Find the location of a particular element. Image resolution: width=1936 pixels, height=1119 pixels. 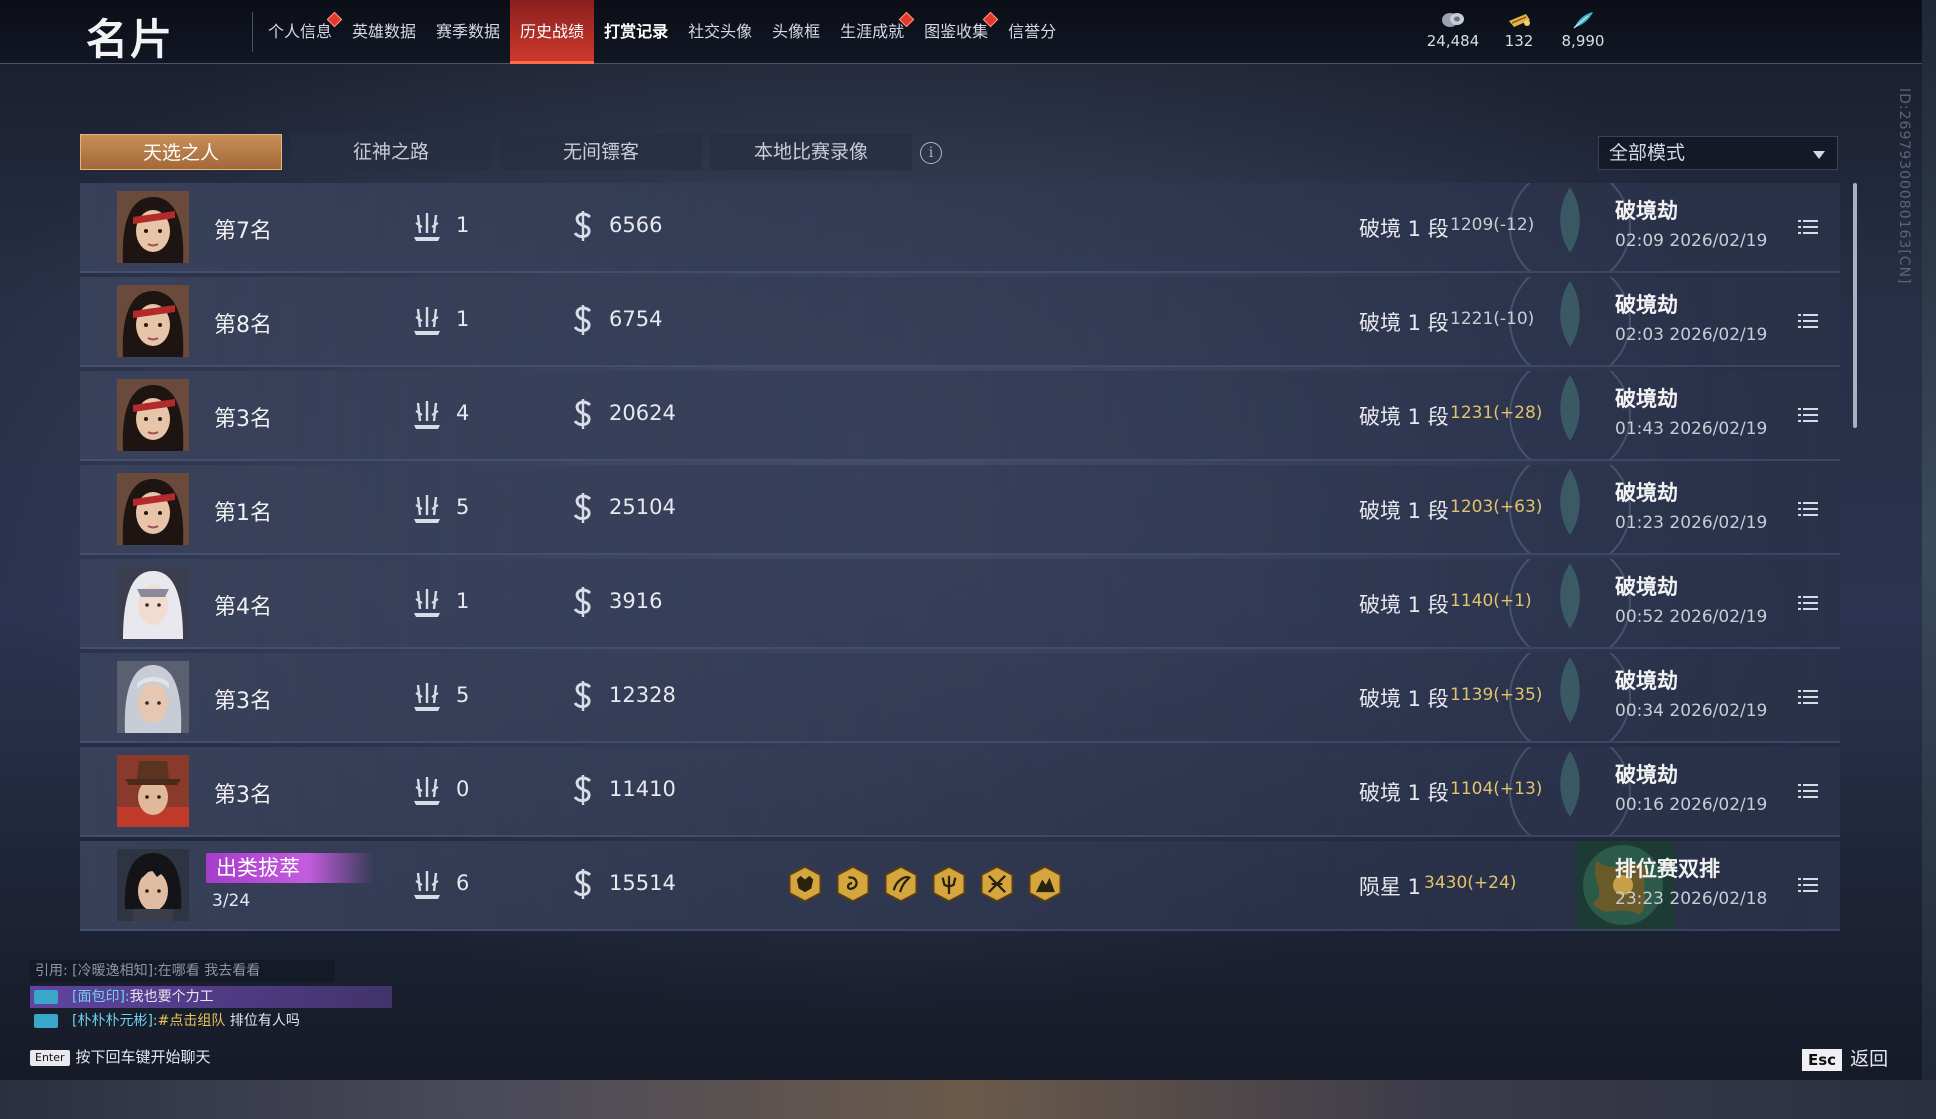

currency-feather: 8,990 is located at coordinates (1583, 30).